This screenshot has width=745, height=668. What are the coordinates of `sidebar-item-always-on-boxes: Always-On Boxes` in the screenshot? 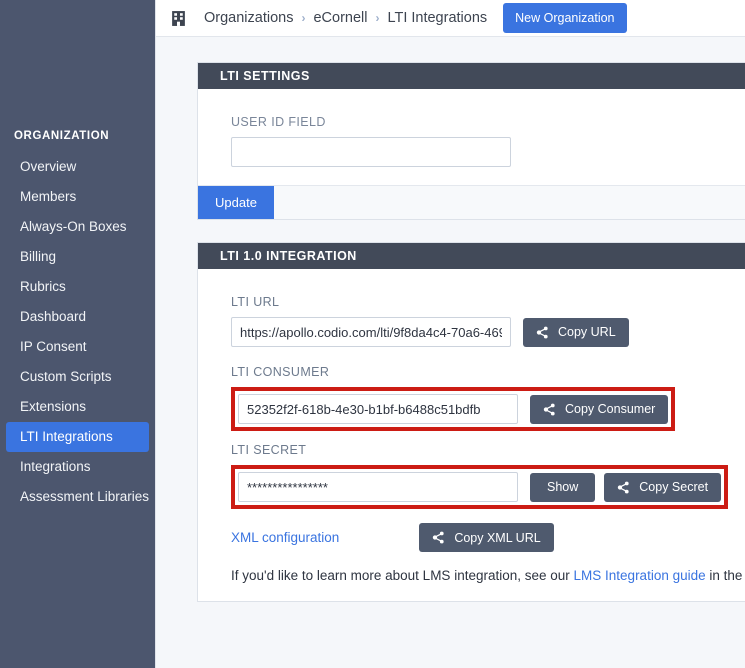 It's located at (77, 227).